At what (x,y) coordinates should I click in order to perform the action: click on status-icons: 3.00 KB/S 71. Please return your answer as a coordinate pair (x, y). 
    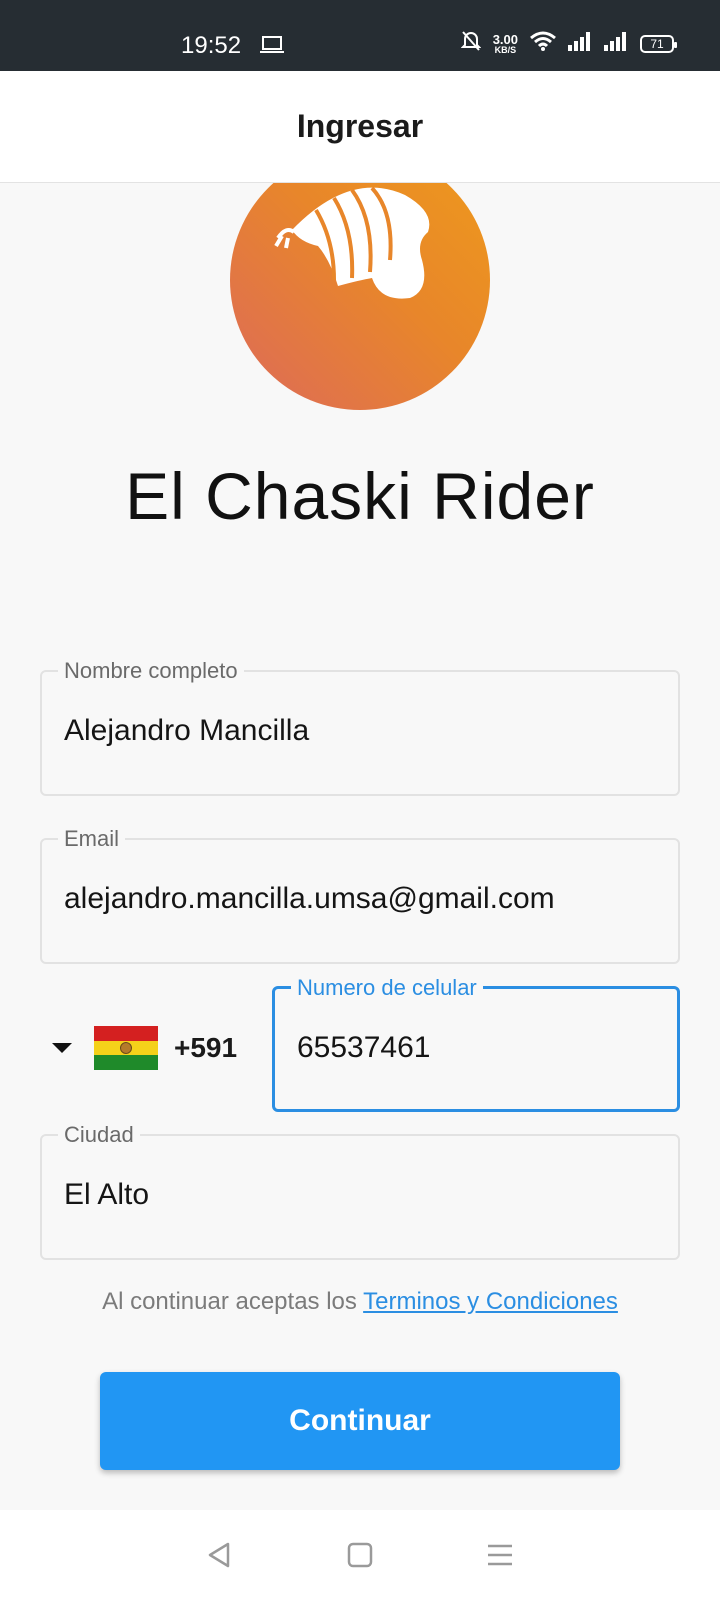
    Looking at the image, I should click on (568, 43).